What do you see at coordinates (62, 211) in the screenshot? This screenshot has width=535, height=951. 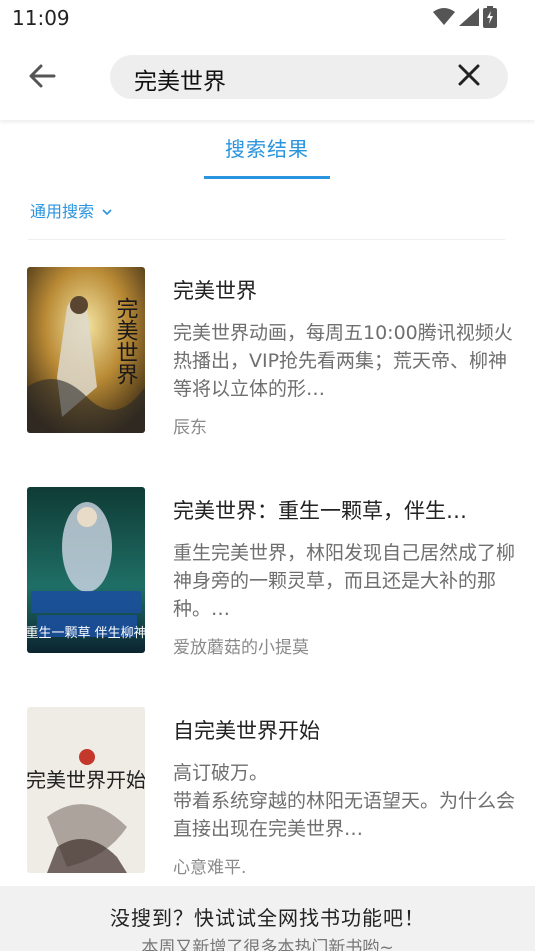 I see `filter-label: 通用搜索` at bounding box center [62, 211].